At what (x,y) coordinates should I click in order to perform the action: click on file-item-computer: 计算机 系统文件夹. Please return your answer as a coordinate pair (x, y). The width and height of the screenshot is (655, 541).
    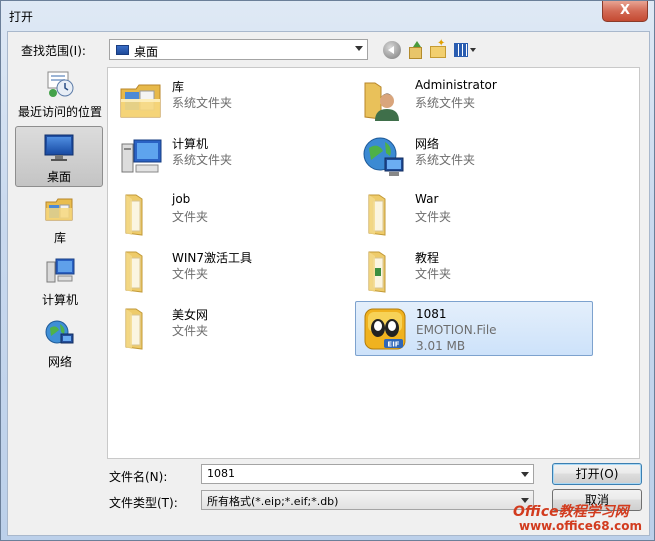
    Looking at the image, I should click on (231, 156).